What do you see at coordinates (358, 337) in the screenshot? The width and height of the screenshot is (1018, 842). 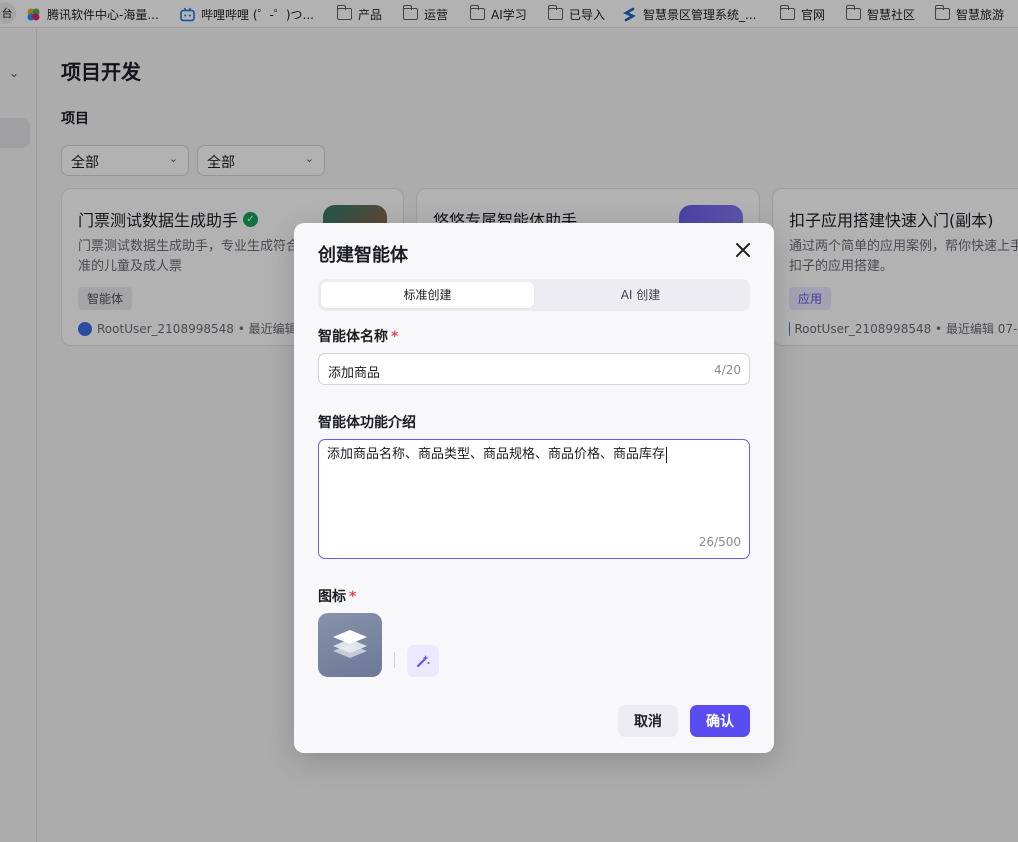 I see `name-field-label: 智能体名称 *` at bounding box center [358, 337].